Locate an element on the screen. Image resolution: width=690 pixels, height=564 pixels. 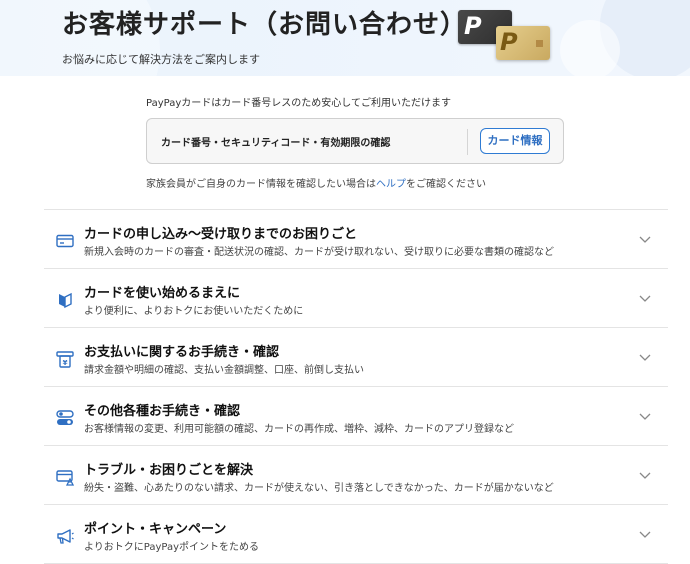
settings-toggle-icon is located at coordinates (65, 417).